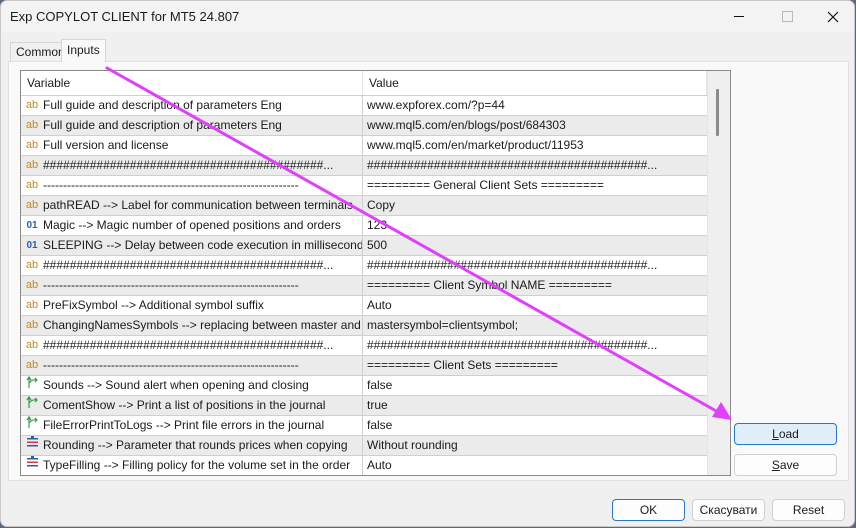 The width and height of the screenshot is (856, 528). I want to click on grid-header: Variable Value, so click(364, 83).